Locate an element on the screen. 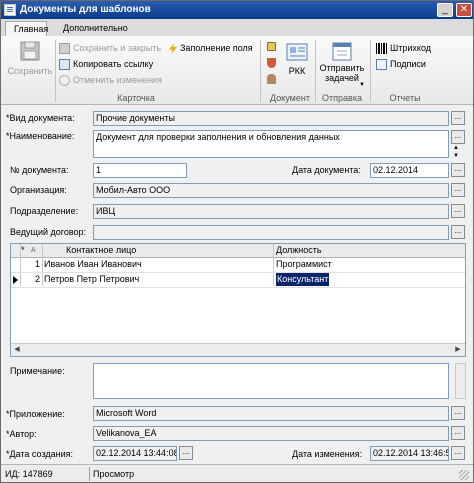  doc-num-label: № документа: is located at coordinates (39, 170).